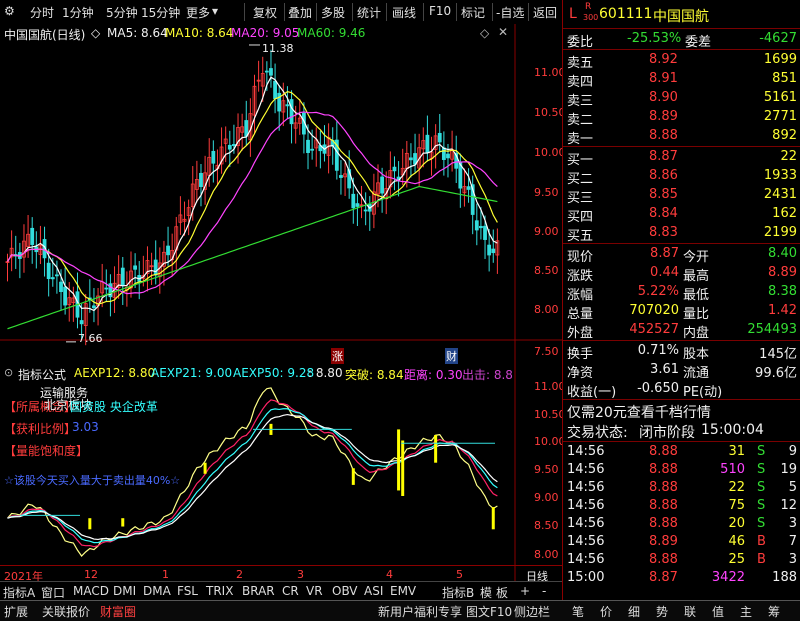  What do you see at coordinates (486, 592) in the screenshot?
I see `tab-template: 模` at bounding box center [486, 592].